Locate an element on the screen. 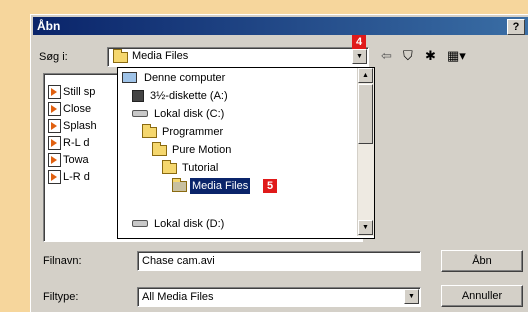 The image size is (528, 312). list-item: Still sp is located at coordinates (71, 92).